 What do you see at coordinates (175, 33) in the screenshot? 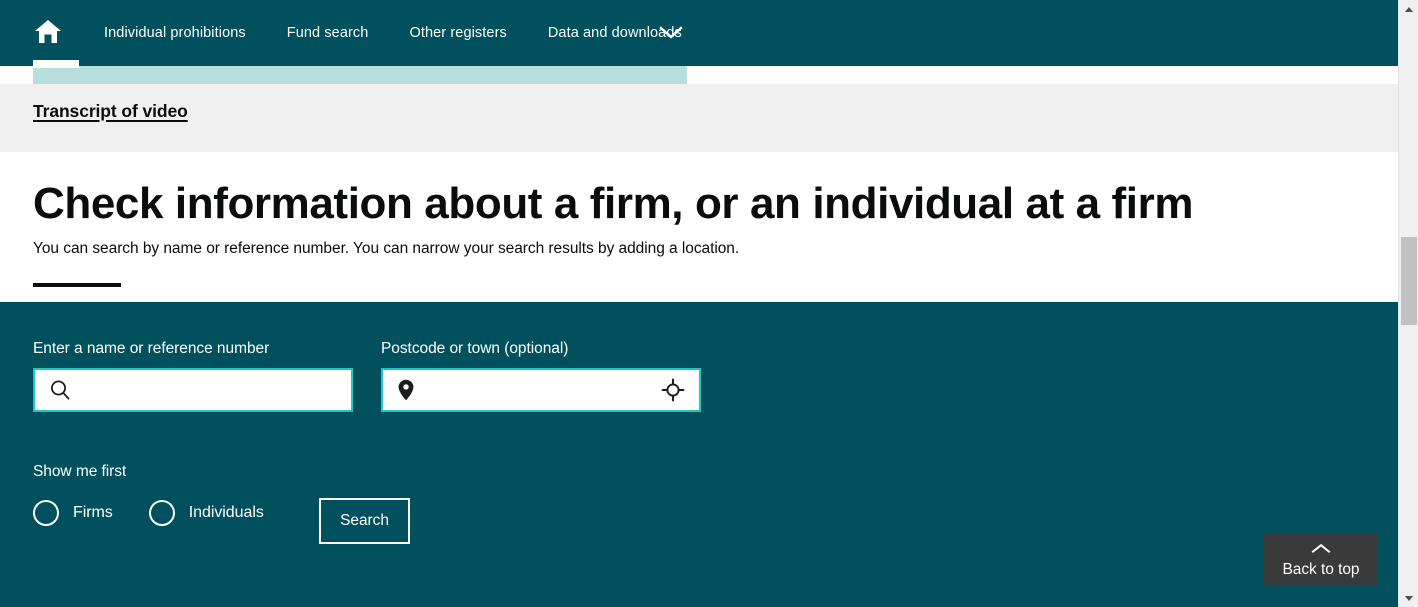
I see `nav-link-individual-prohibitions: Individual prohibitions` at bounding box center [175, 33].